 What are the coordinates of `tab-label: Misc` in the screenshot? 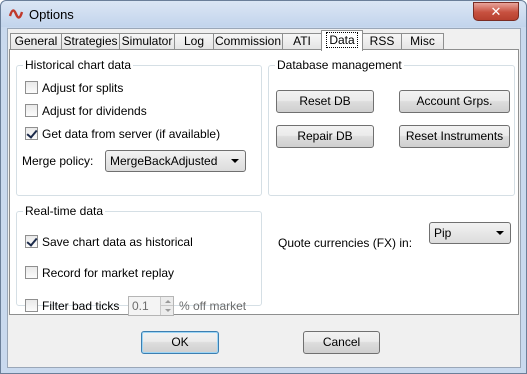 It's located at (422, 41).